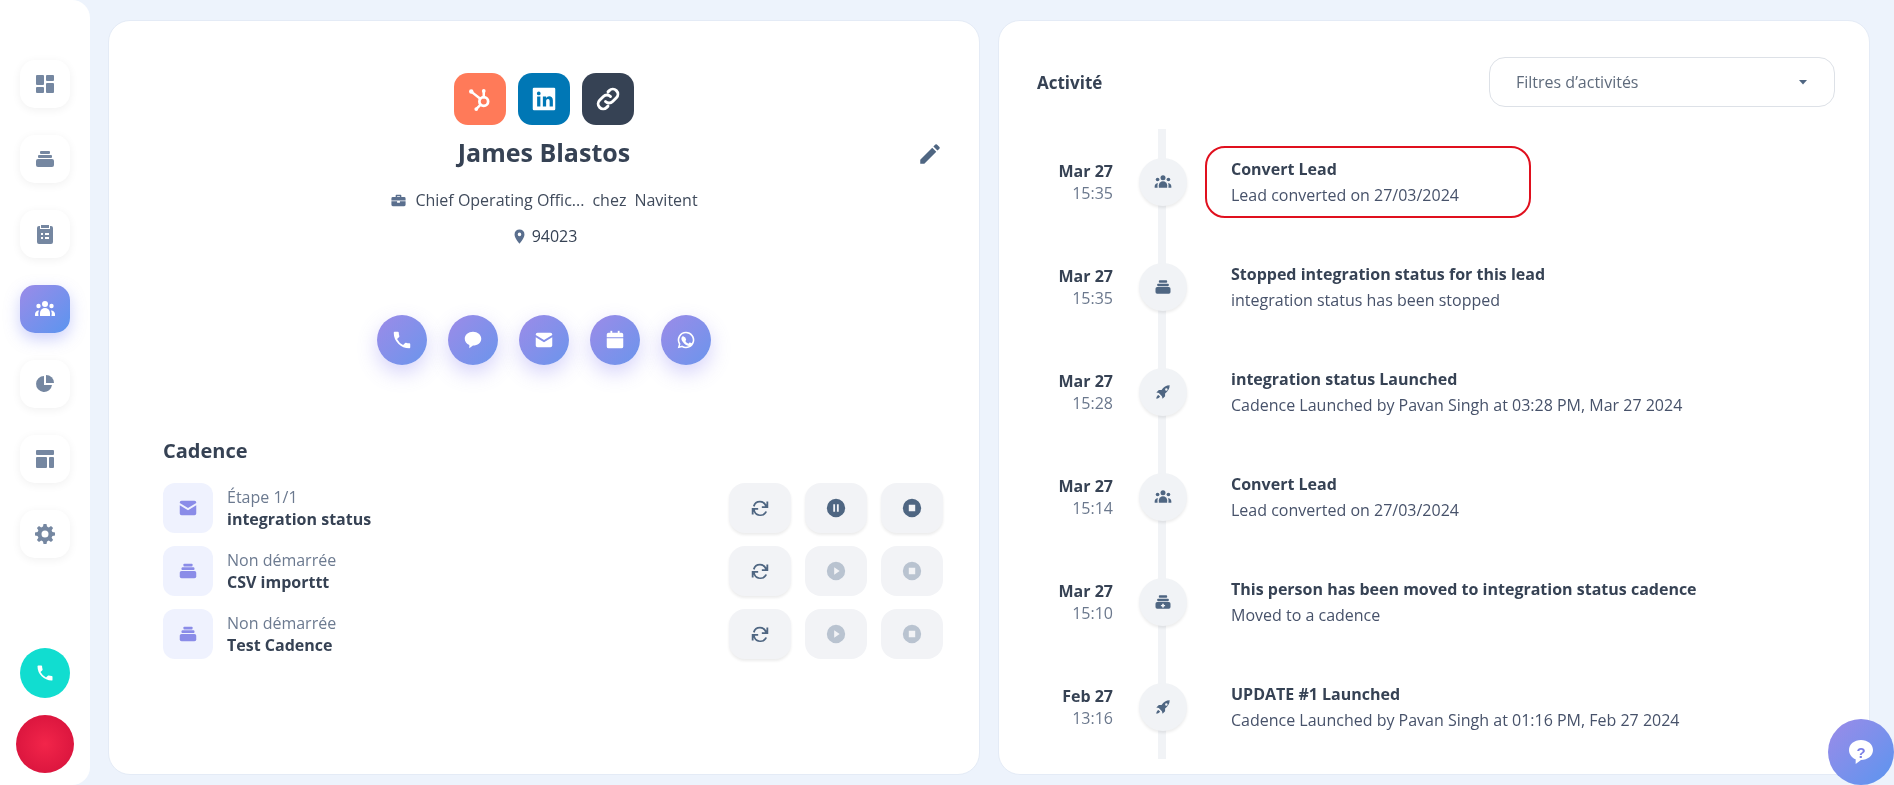 The image size is (1894, 785). Describe the element at coordinates (1388, 273) in the screenshot. I see `activity-title-text: Stopped integration status for this lead` at that location.